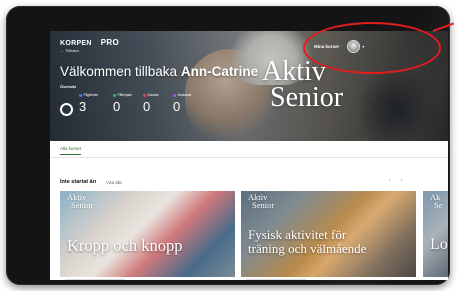  I want to click on progress-ring-icon, so click(66, 109).